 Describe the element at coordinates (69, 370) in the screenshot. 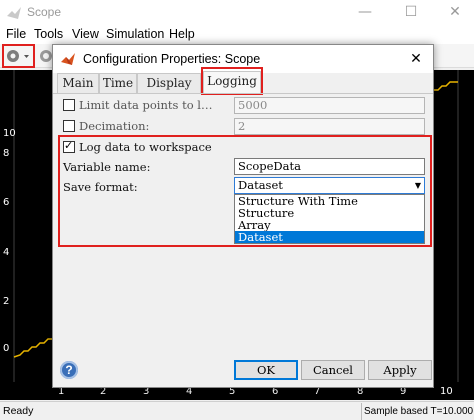

I see `help-button: ?` at that location.